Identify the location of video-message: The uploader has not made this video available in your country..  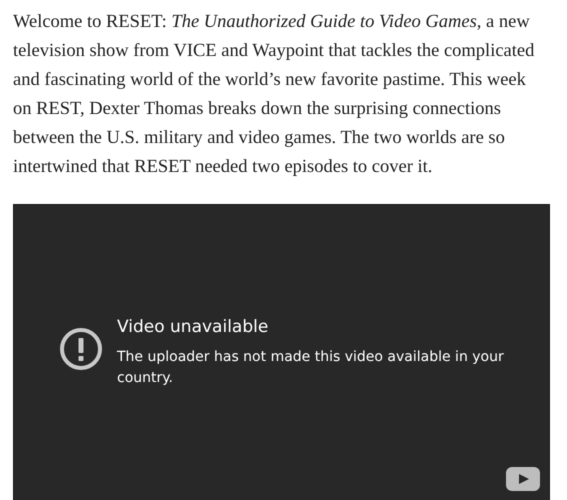
(311, 368).